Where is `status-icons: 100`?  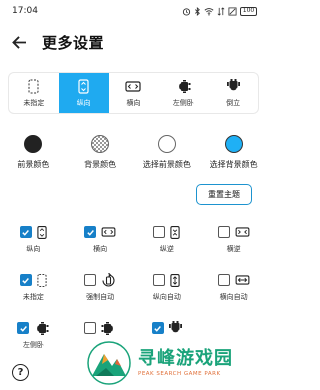
status-icons: 100 is located at coordinates (219, 11).